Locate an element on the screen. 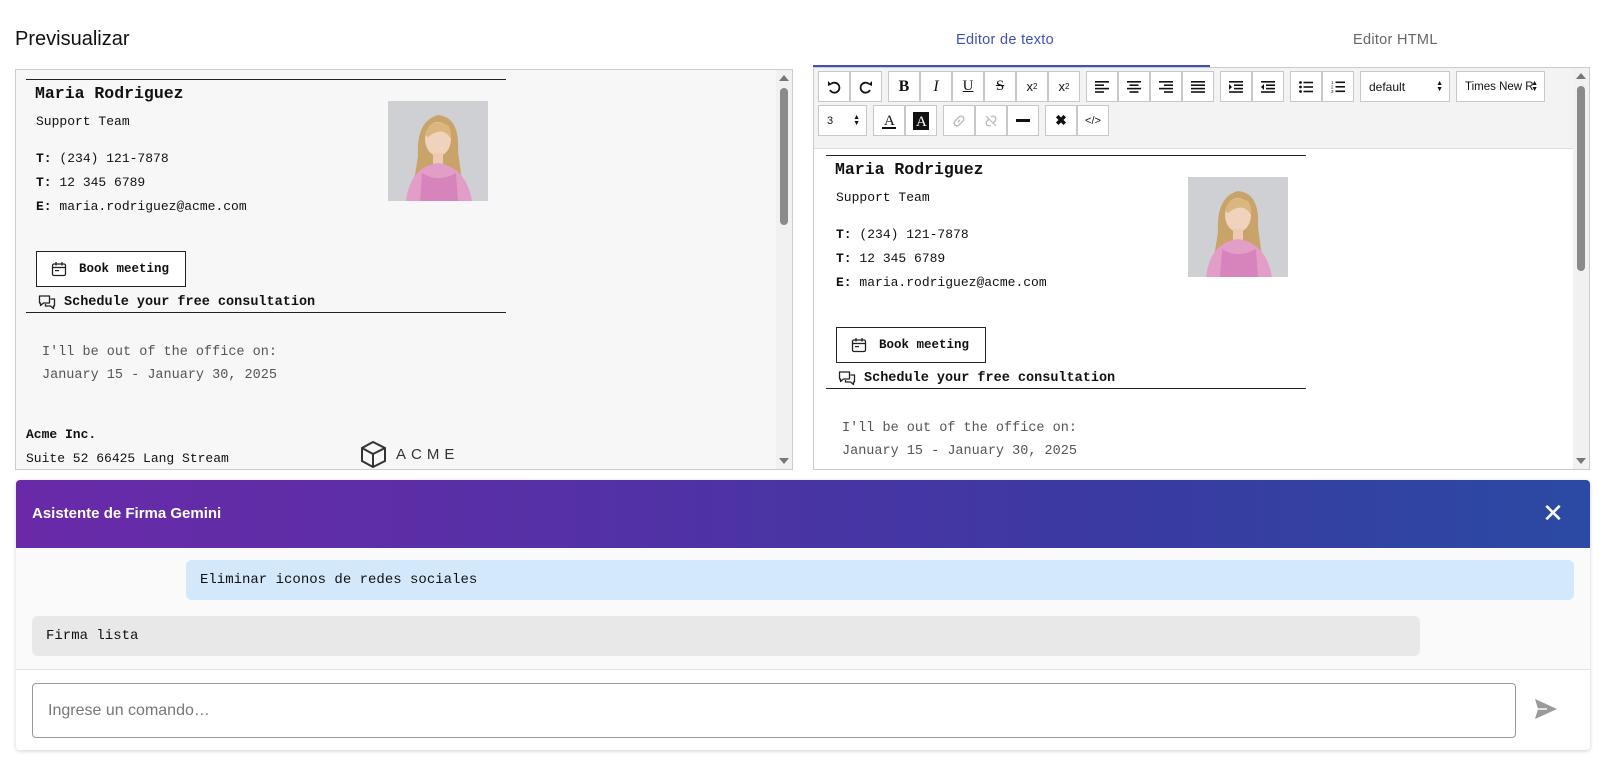 This screenshot has height=760, width=1603. link-icon is located at coordinates (959, 120).